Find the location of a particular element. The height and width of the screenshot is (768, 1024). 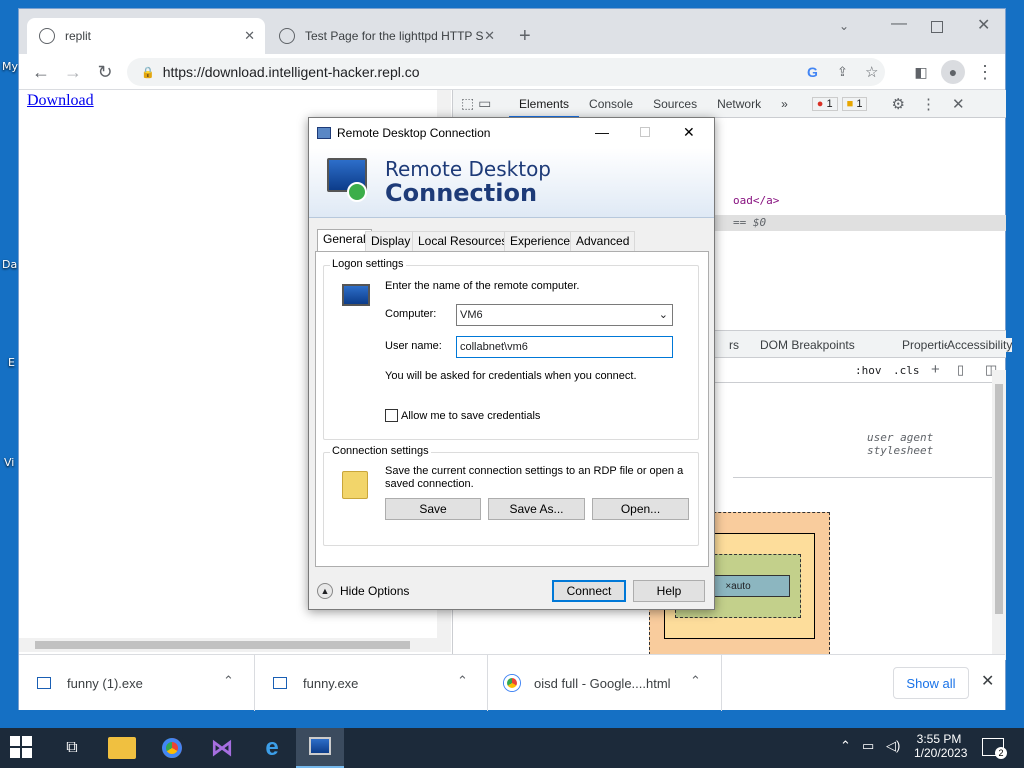

rdp-taskbar-button is located at coordinates (320, 748).